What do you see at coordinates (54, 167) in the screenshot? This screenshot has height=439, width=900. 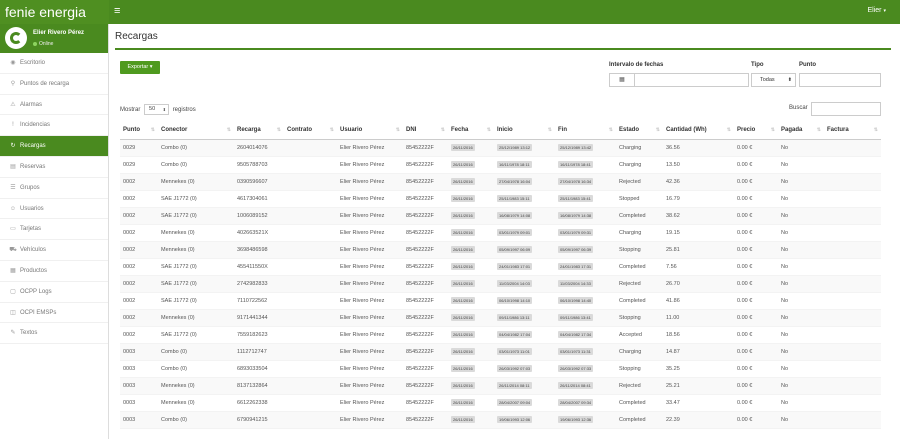 I see `sidebar-item-reservas: ▤ Reservas` at bounding box center [54, 167].